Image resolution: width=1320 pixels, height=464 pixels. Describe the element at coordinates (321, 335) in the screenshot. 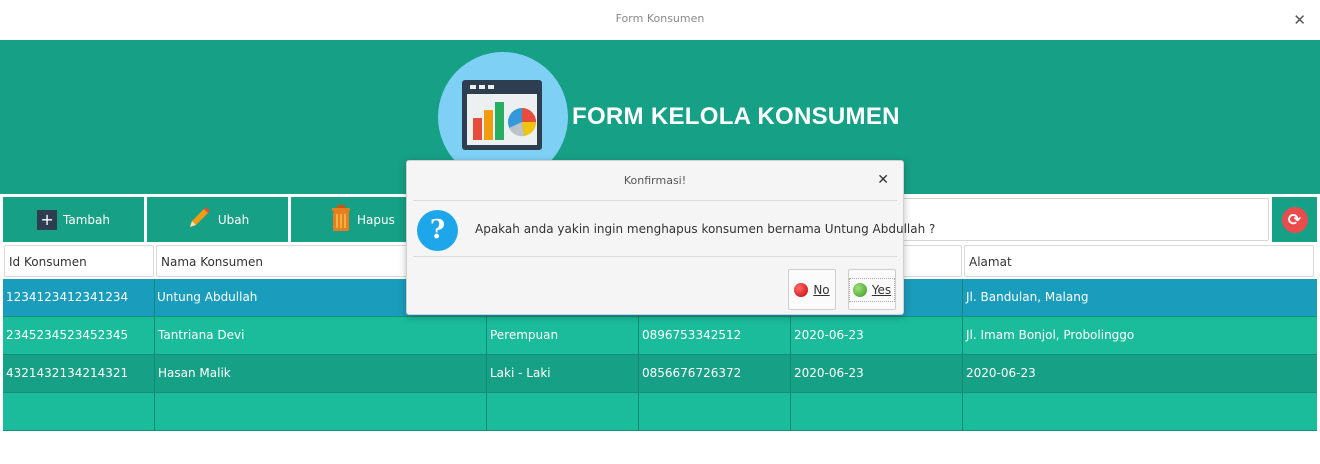

I see `cell-name: Tantriana Devi` at that location.